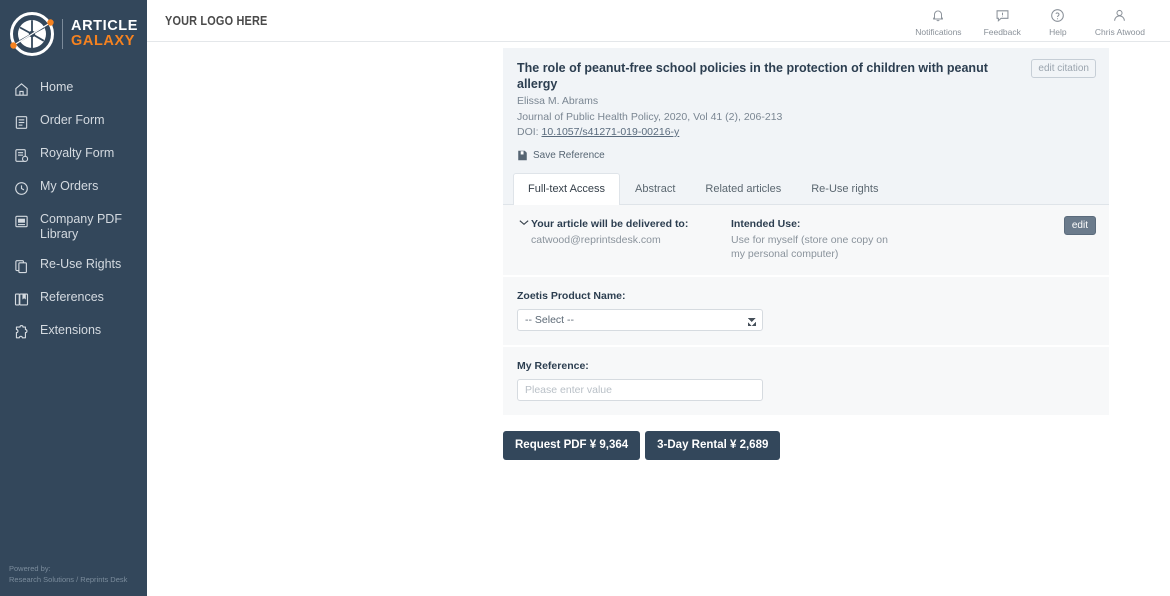 The width and height of the screenshot is (1170, 596). I want to click on sidebar-item-my-orders: My Orders, so click(73, 187).